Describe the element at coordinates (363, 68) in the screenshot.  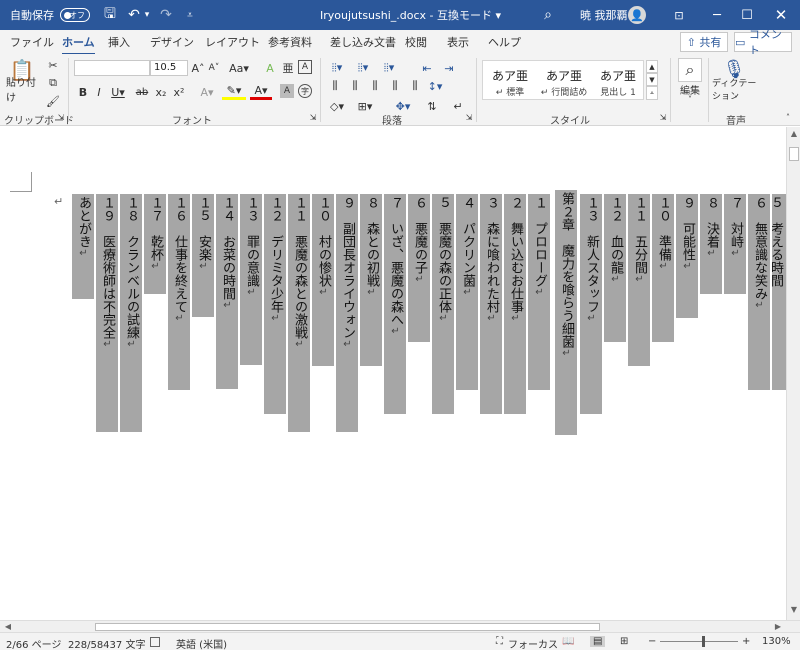
I see `numbering-icon: ⦙⦙▾` at that location.